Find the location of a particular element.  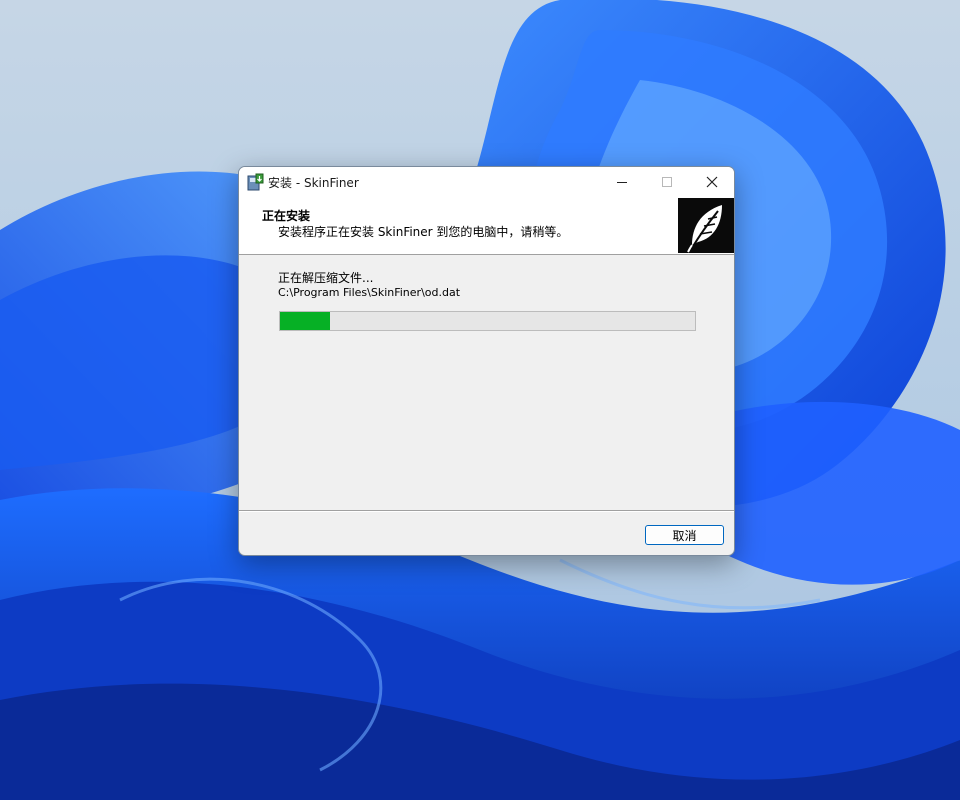

close-icon is located at coordinates (712, 182).